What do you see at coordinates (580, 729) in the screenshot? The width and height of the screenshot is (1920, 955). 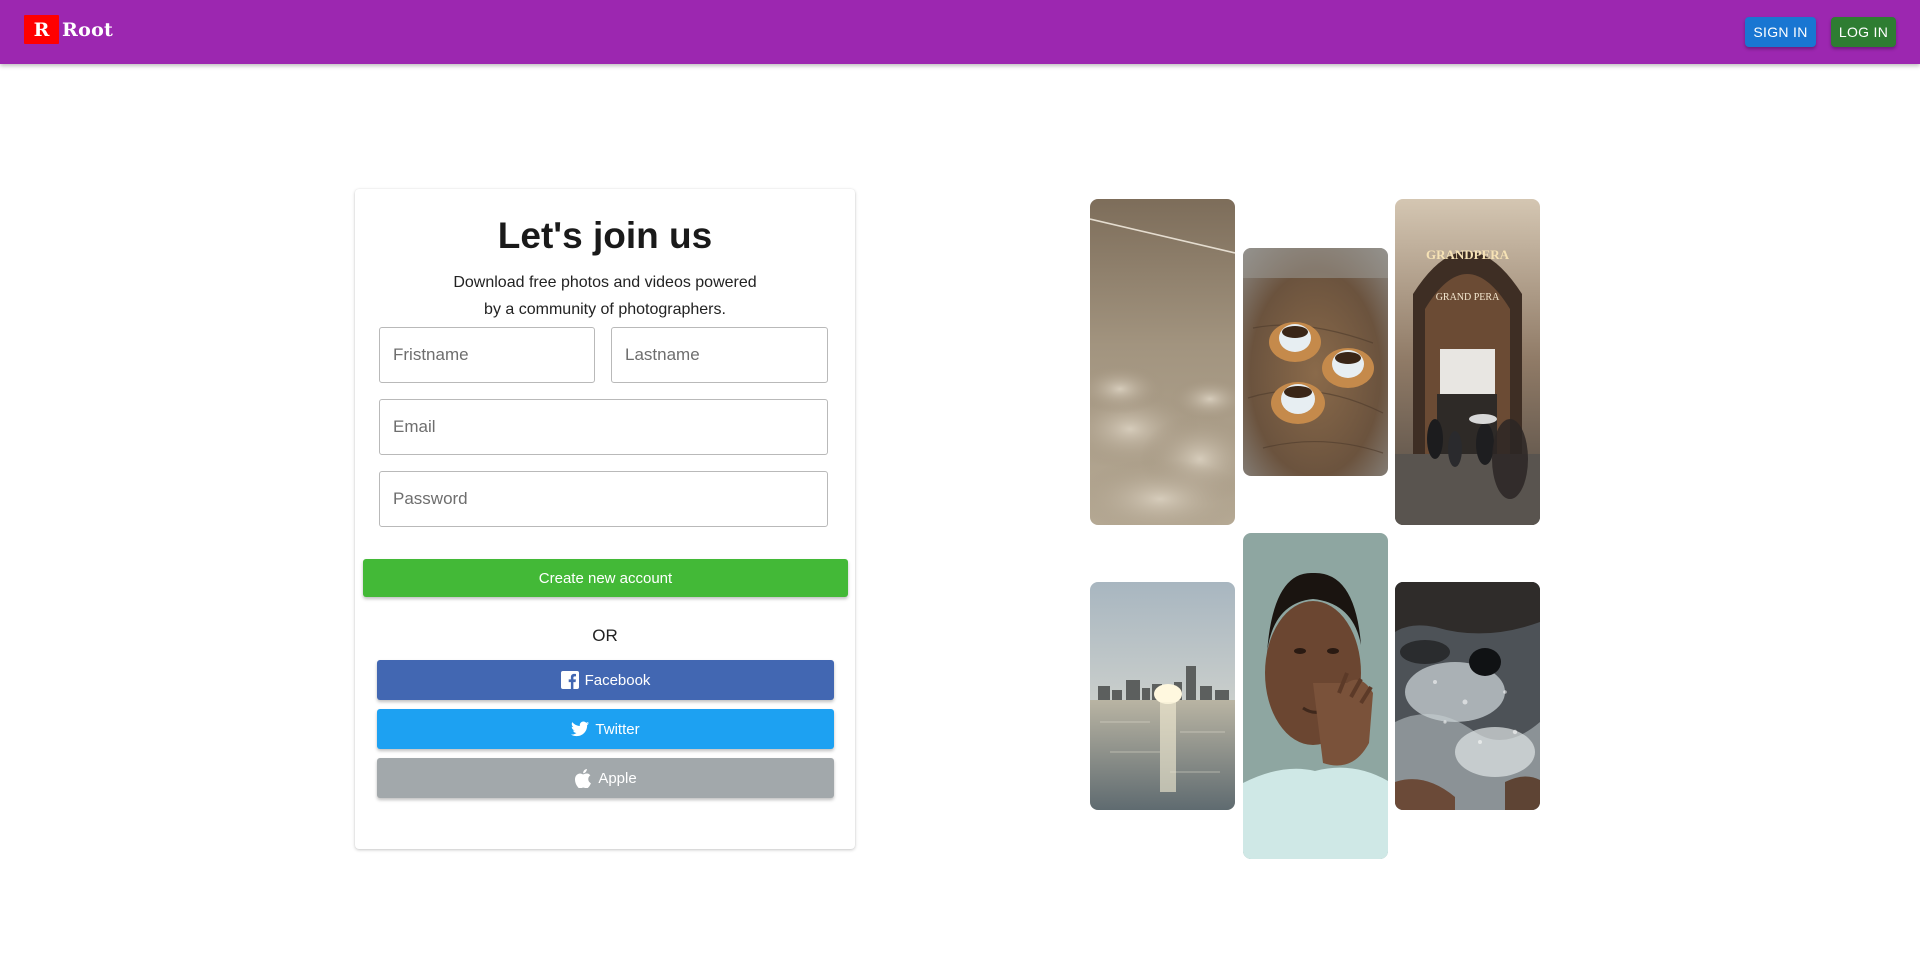 I see `twitter-icon` at bounding box center [580, 729].